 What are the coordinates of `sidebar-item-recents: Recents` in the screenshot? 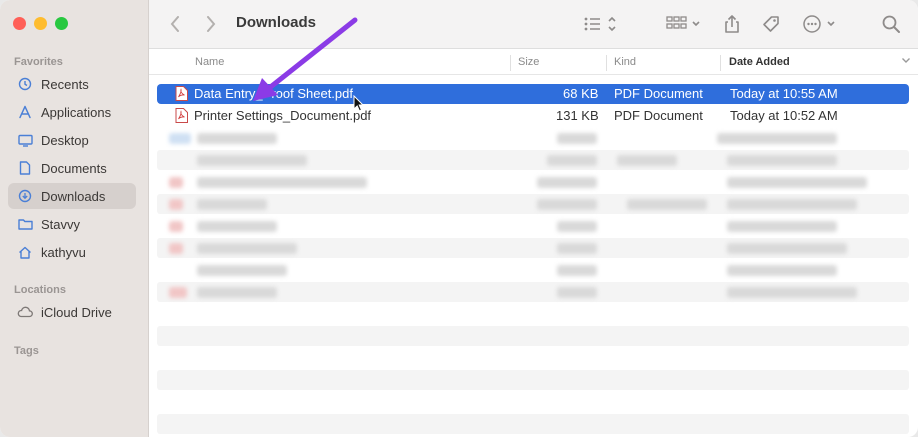 It's located at (72, 84).